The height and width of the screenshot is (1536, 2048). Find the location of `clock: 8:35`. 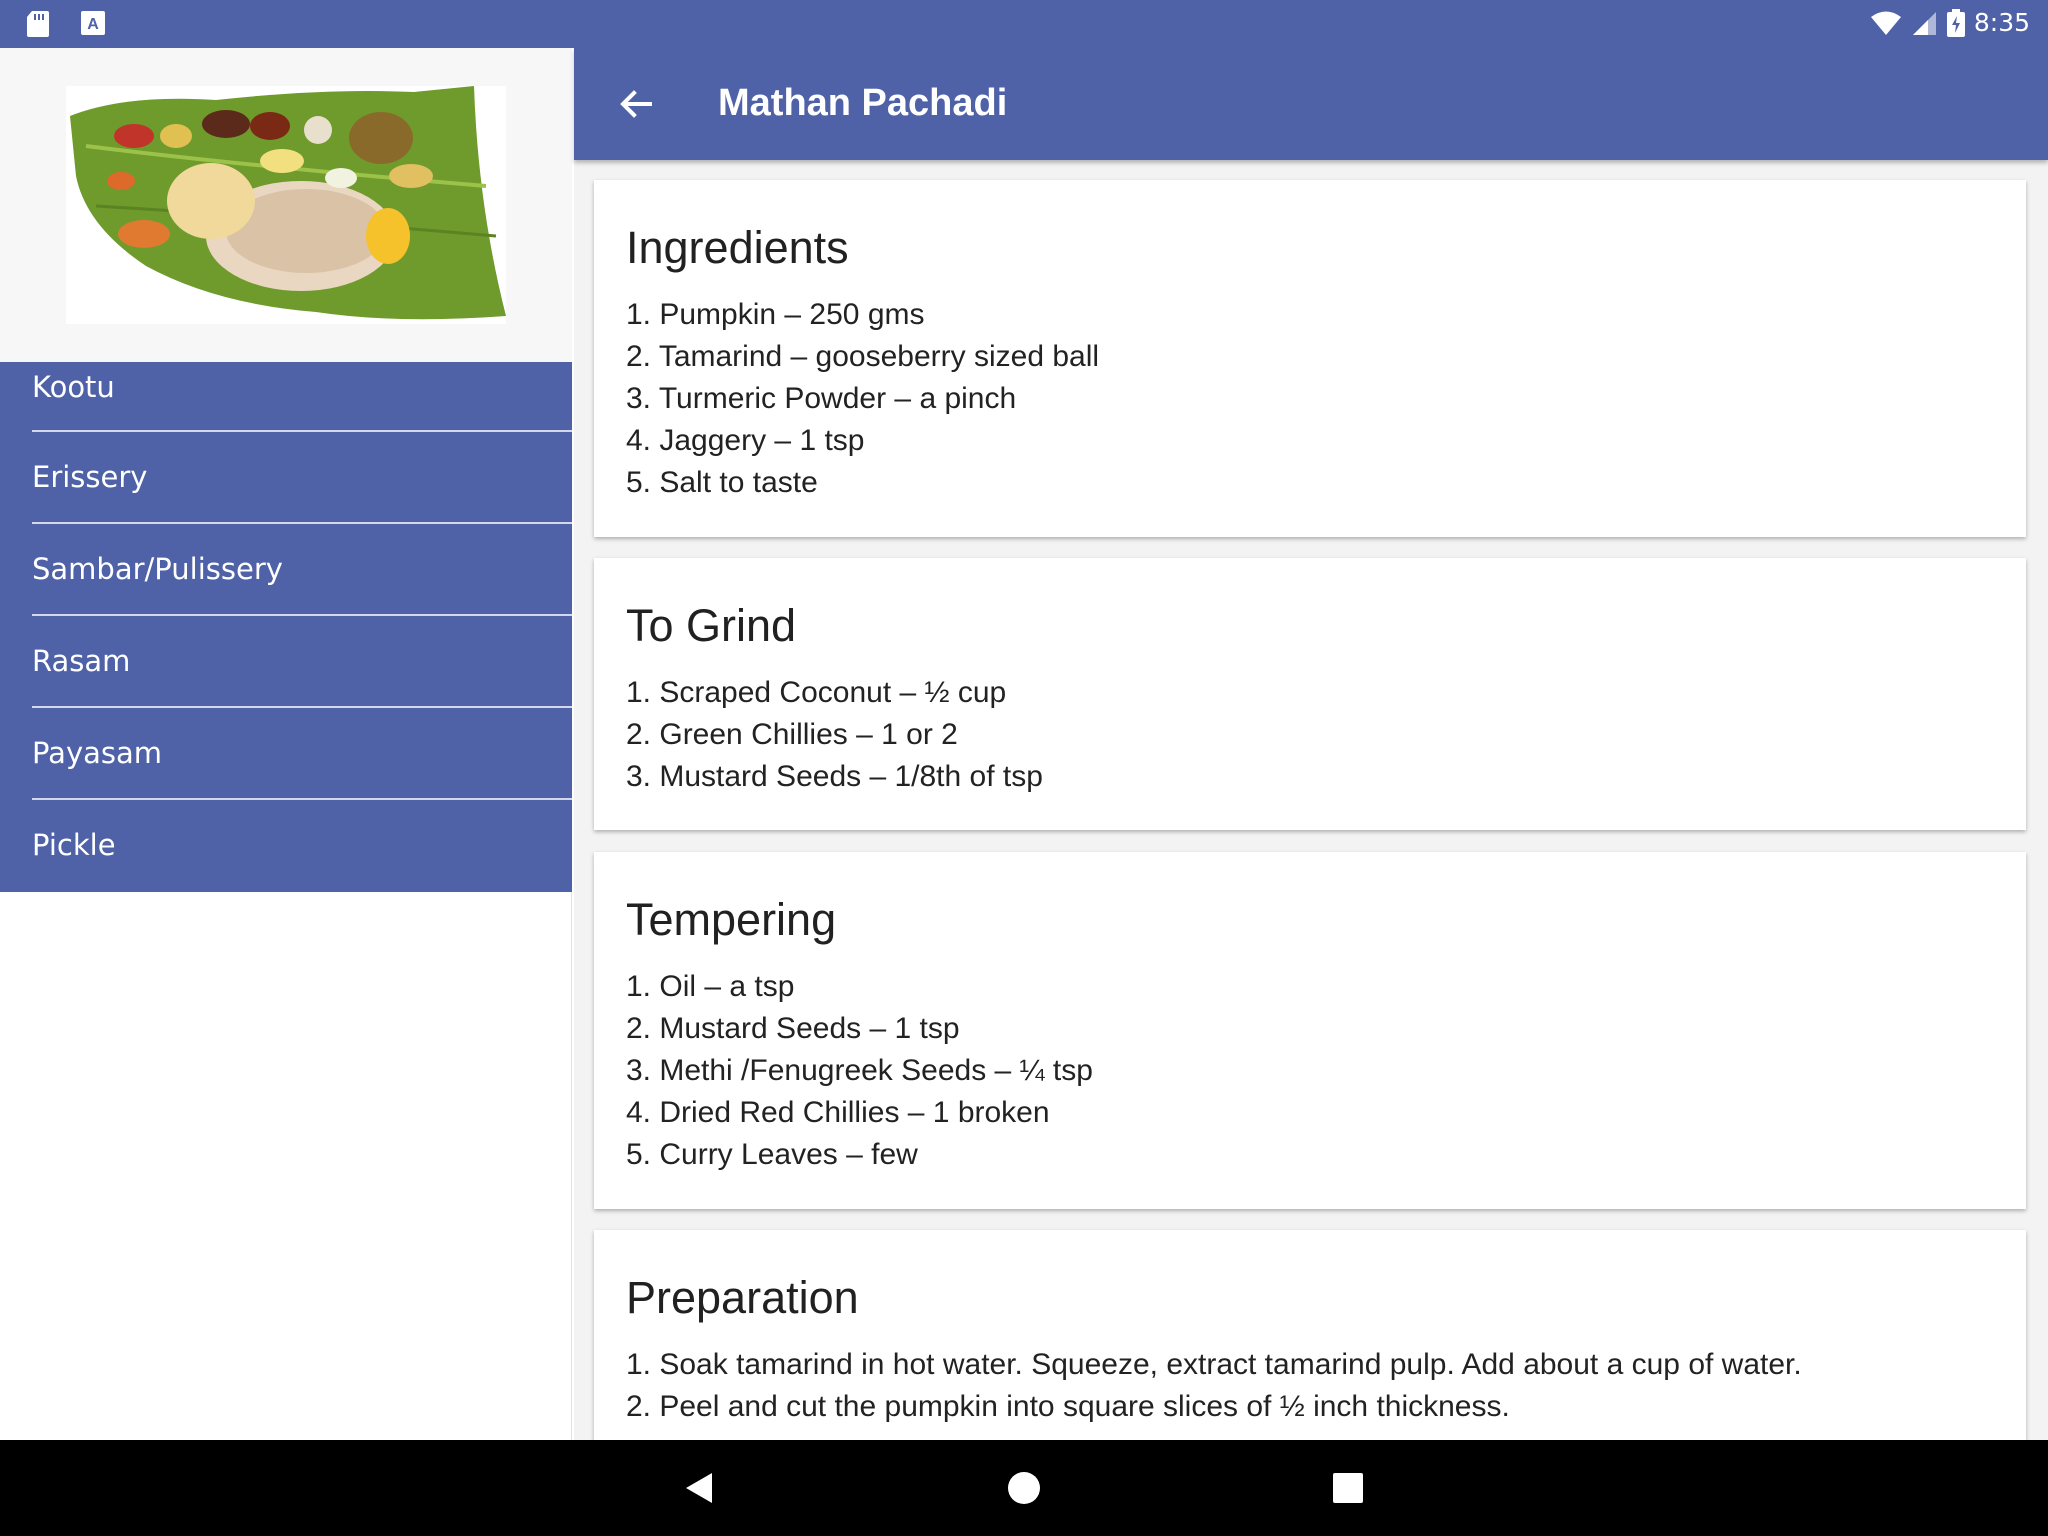

clock: 8:35 is located at coordinates (2001, 22).